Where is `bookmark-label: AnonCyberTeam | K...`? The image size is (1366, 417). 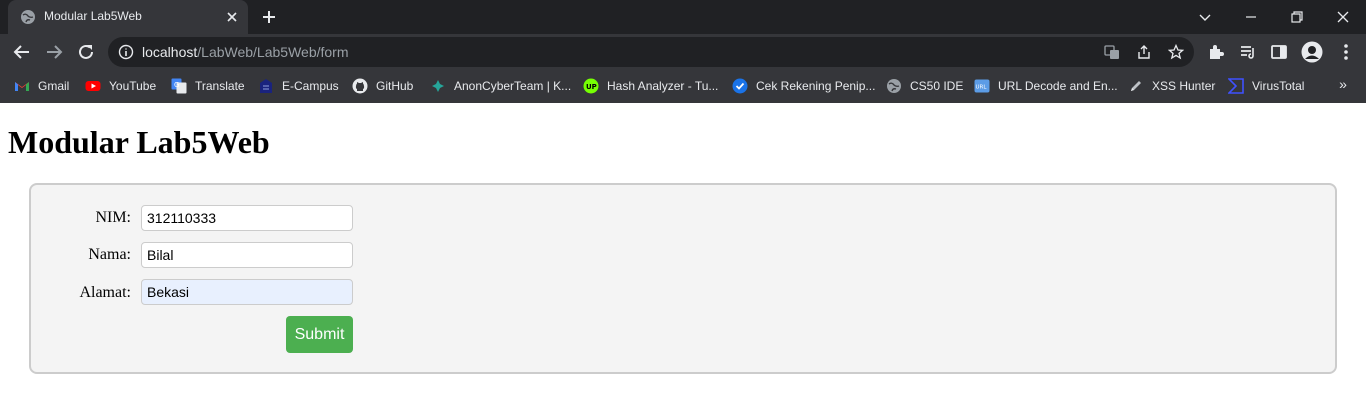
bookmark-label: AnonCyberTeam | K... is located at coordinates (513, 86).